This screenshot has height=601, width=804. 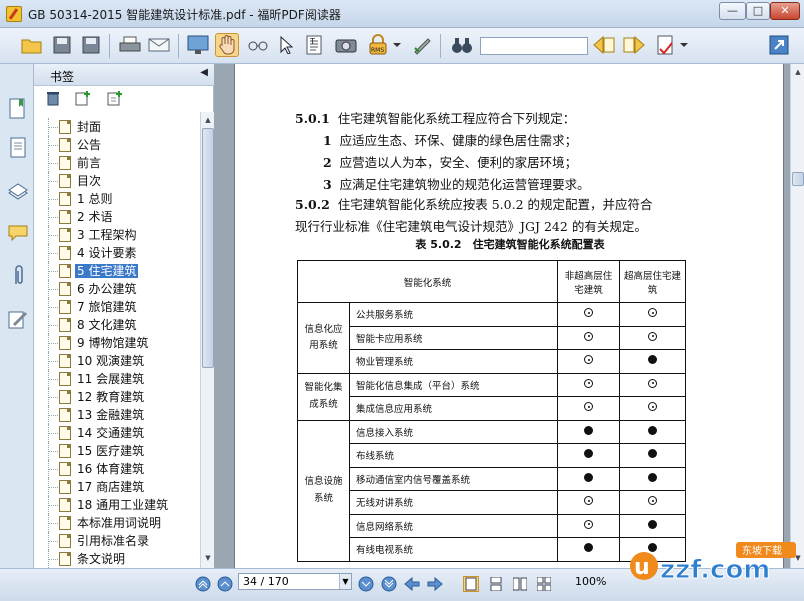 I want to click on bookmark-item: 16 体育建筑, so click(x=117, y=469).